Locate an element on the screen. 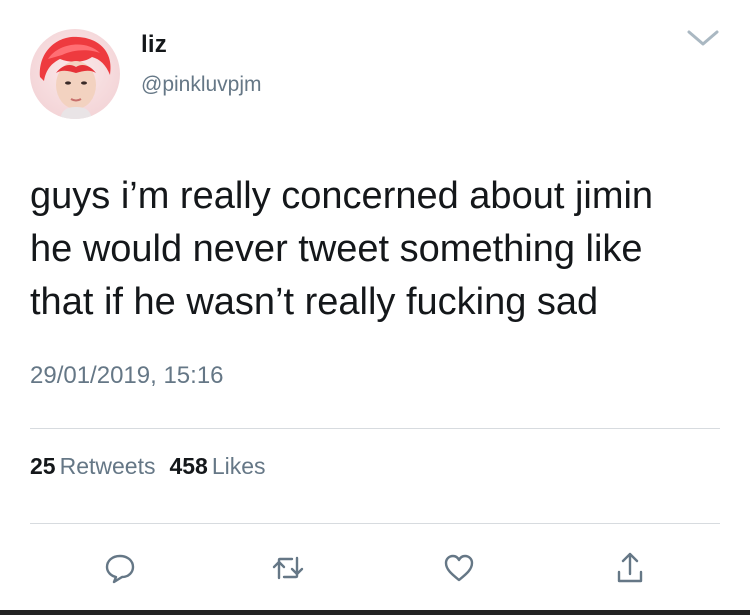  retweets-stat: 25 Retweets is located at coordinates (92, 466).